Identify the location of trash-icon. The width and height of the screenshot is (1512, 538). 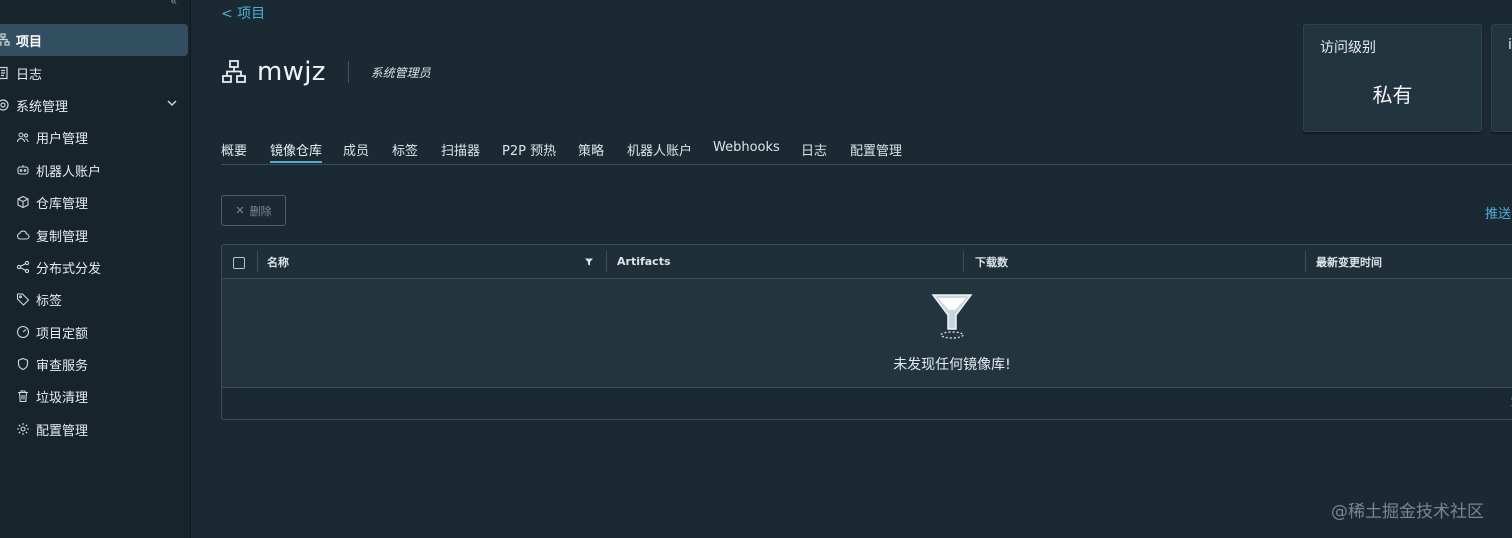
(23, 396).